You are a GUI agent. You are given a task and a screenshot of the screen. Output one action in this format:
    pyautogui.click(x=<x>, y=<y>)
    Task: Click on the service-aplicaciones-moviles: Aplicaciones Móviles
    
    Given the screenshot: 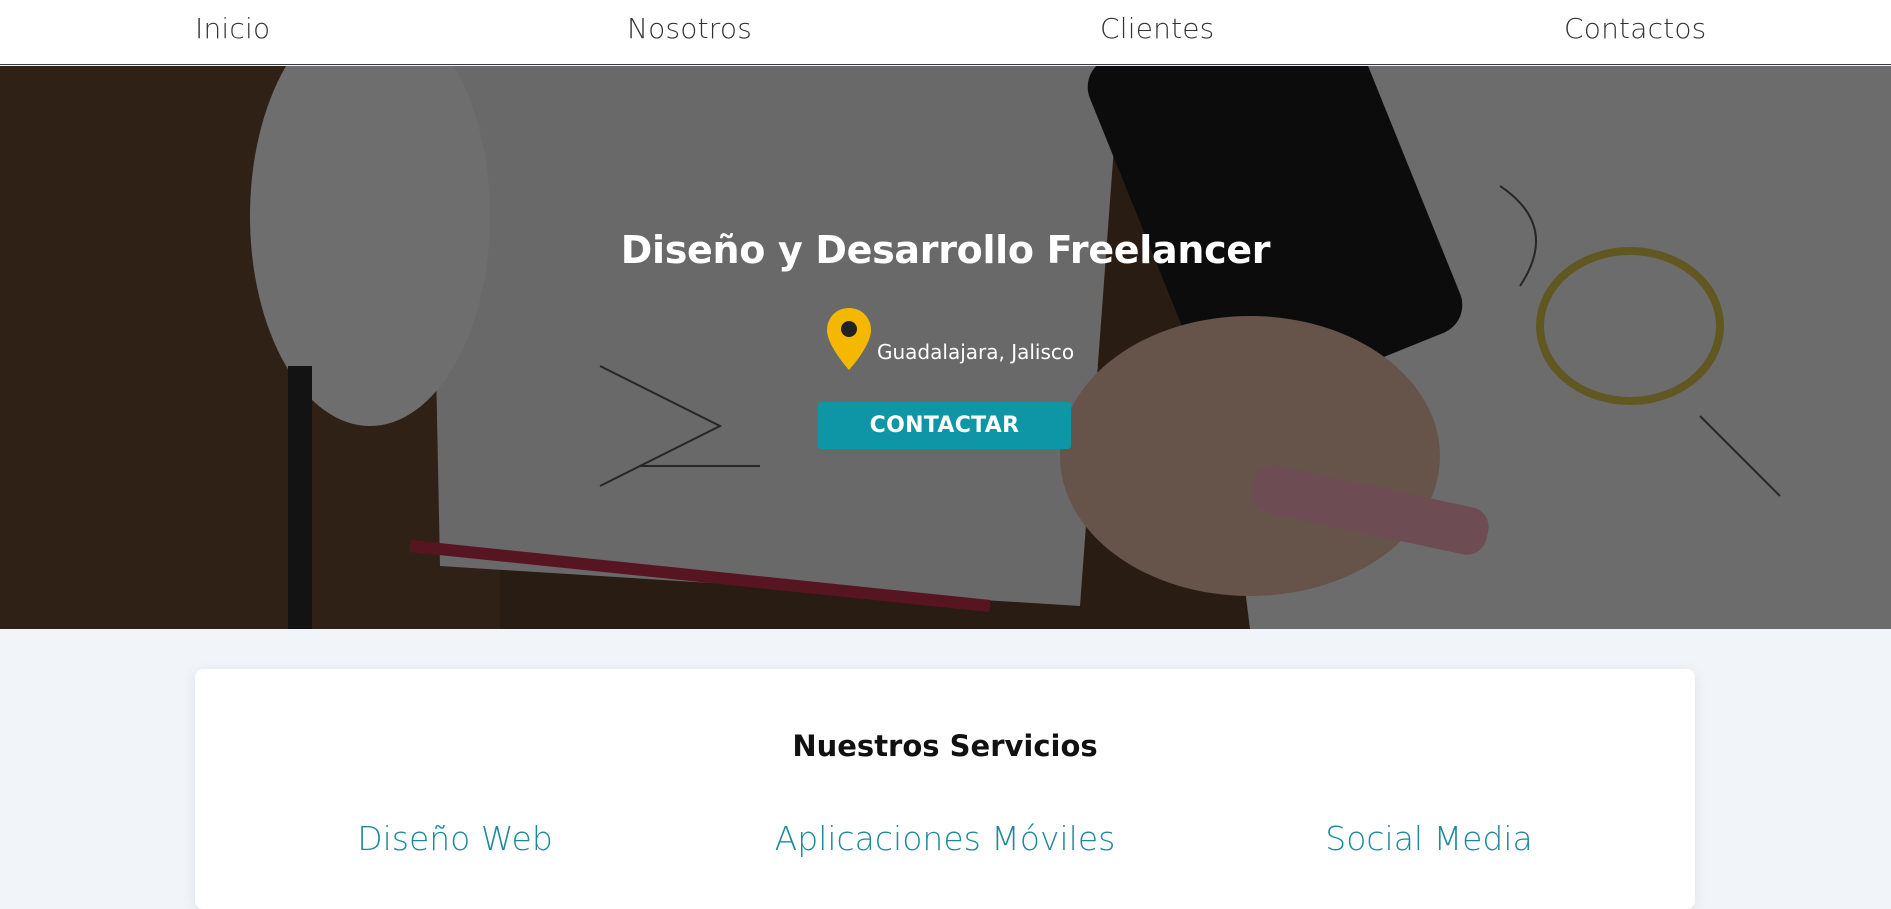 What is the action you would take?
    pyautogui.click(x=945, y=838)
    